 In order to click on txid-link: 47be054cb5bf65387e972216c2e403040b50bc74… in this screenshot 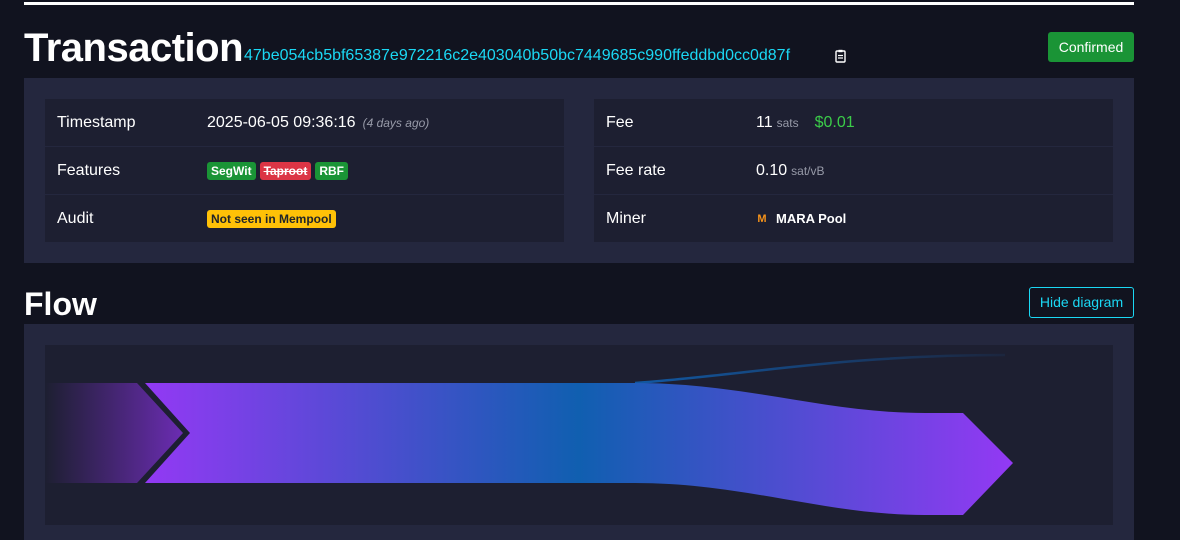, I will do `click(517, 56)`.